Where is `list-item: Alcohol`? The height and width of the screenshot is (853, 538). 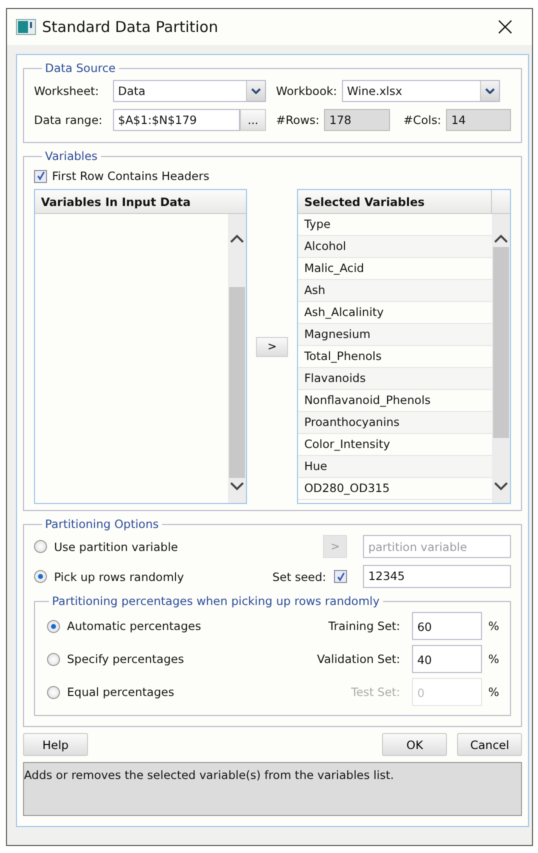
list-item: Alcohol is located at coordinates (395, 247).